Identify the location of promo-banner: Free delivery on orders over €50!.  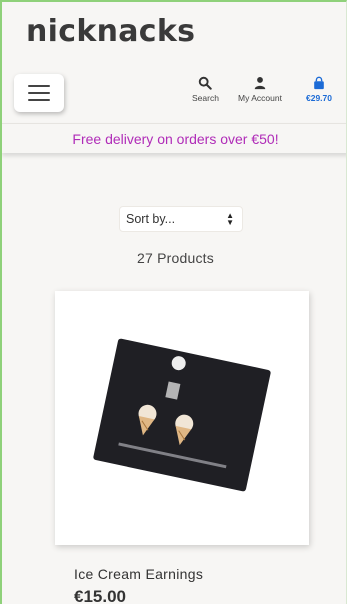
(174, 138).